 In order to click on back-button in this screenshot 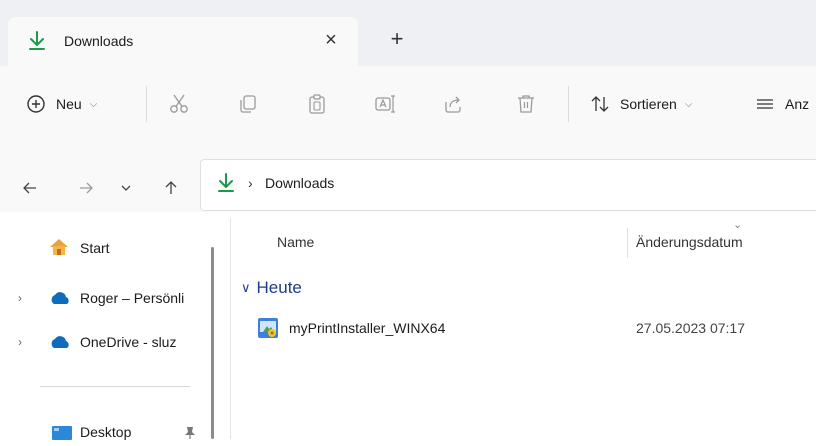, I will do `click(30, 188)`.